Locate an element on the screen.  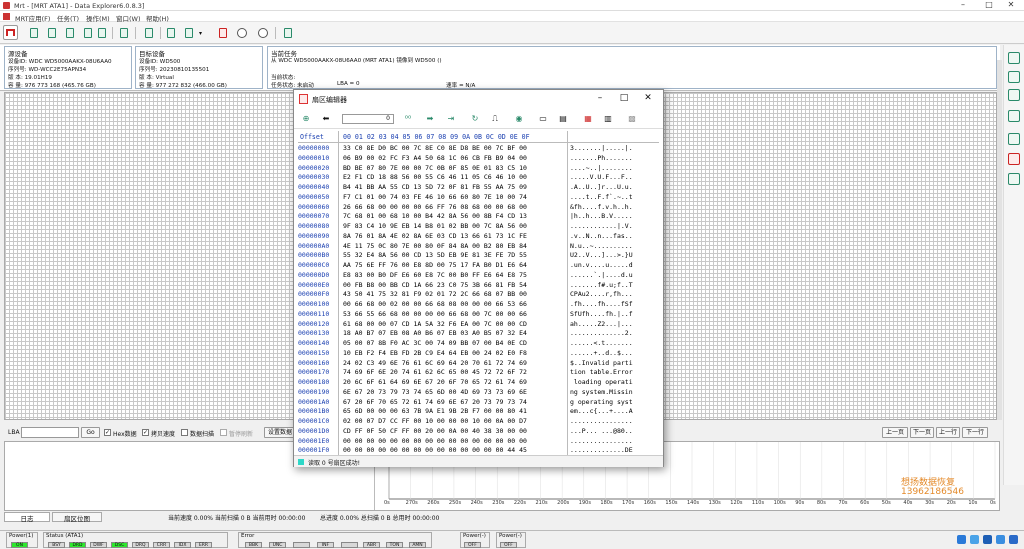
prev-row-button: 上一行 is located at coordinates (948, 432).